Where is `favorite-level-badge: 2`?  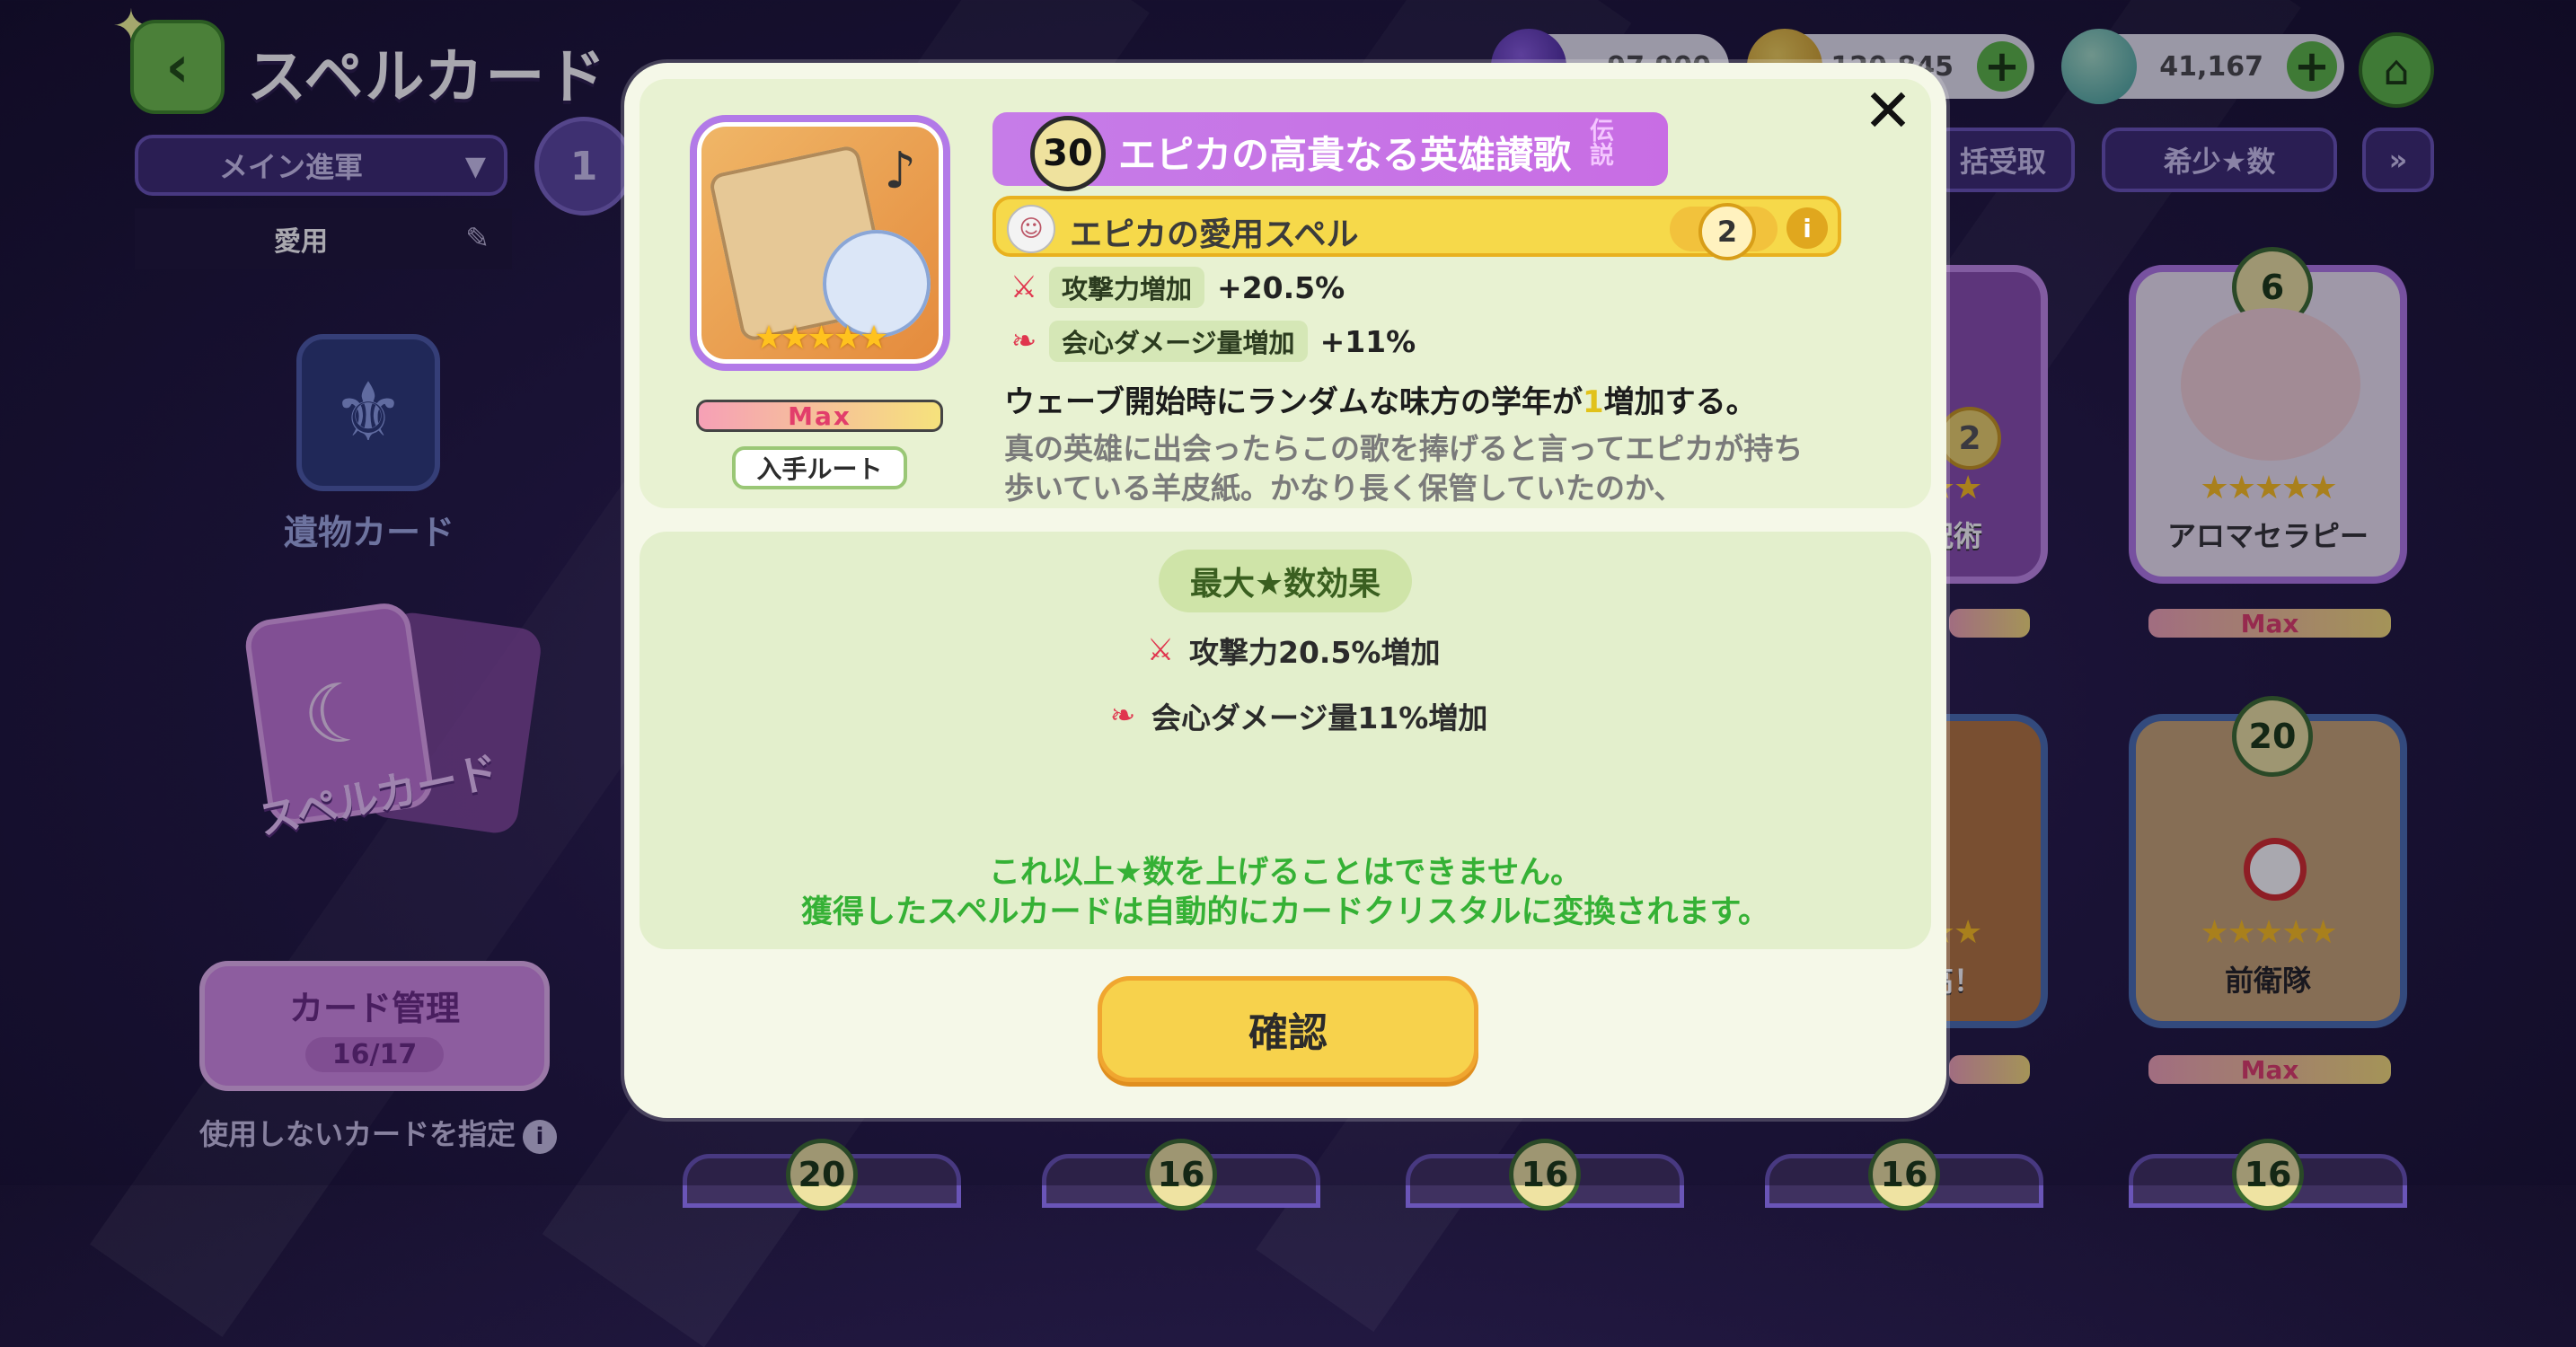
favorite-level-badge: 2 is located at coordinates (1727, 232).